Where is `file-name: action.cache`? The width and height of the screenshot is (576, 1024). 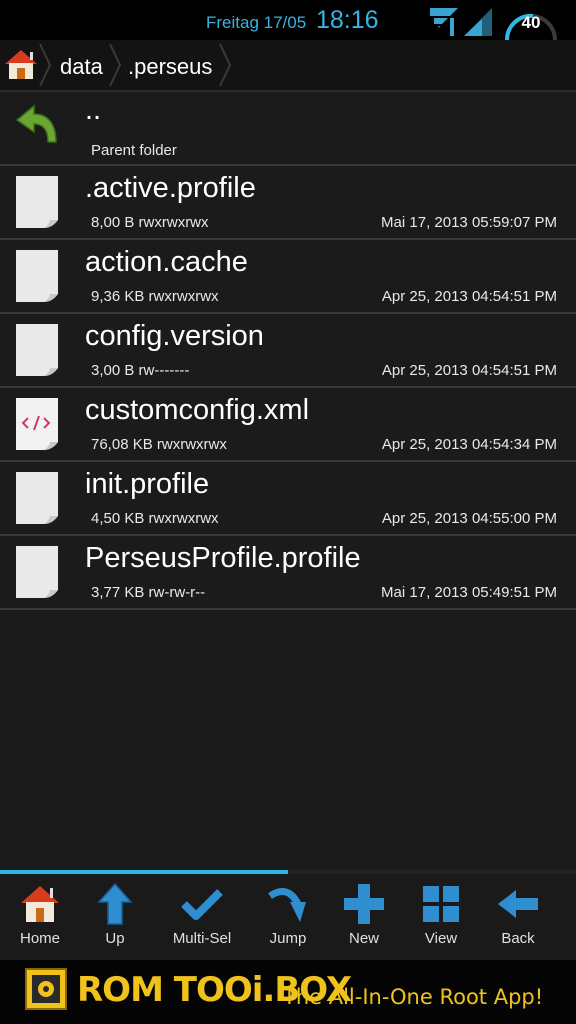 file-name: action.cache is located at coordinates (166, 262).